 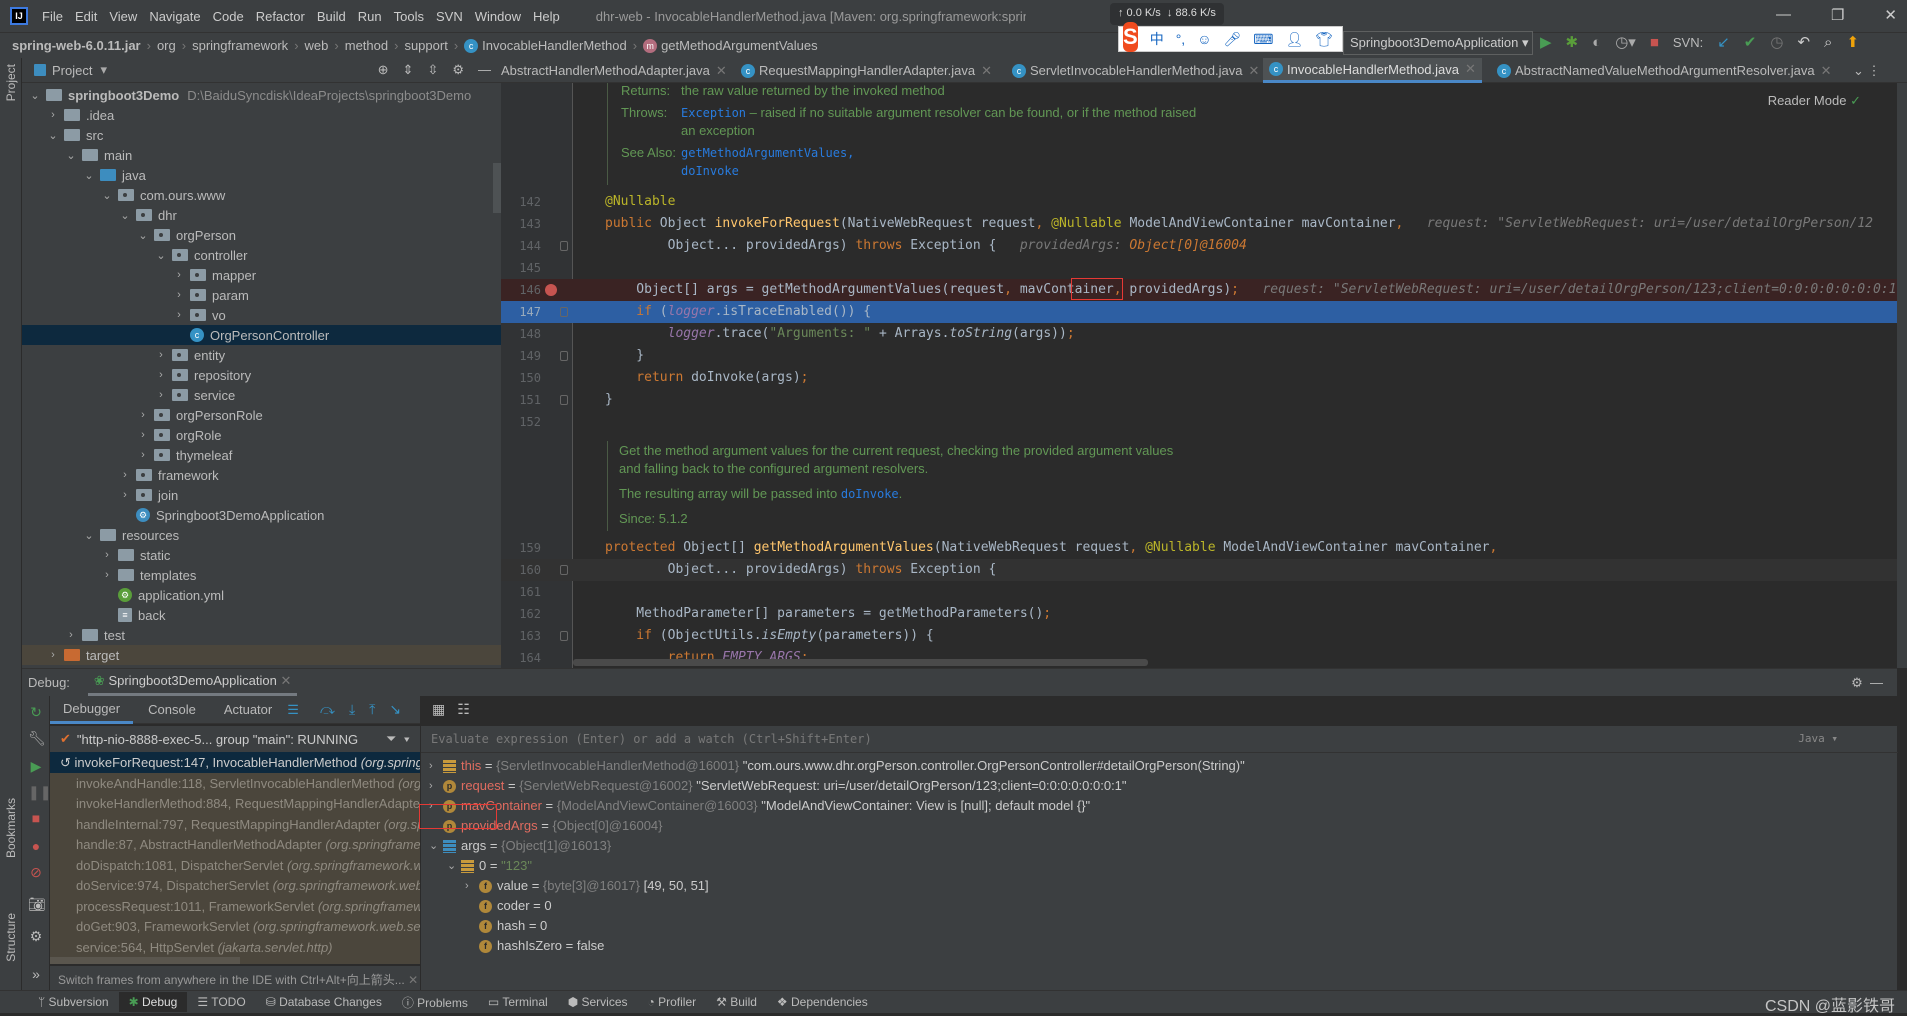 What do you see at coordinates (261, 155) in the screenshot?
I see `tree-item: ⌄ main` at bounding box center [261, 155].